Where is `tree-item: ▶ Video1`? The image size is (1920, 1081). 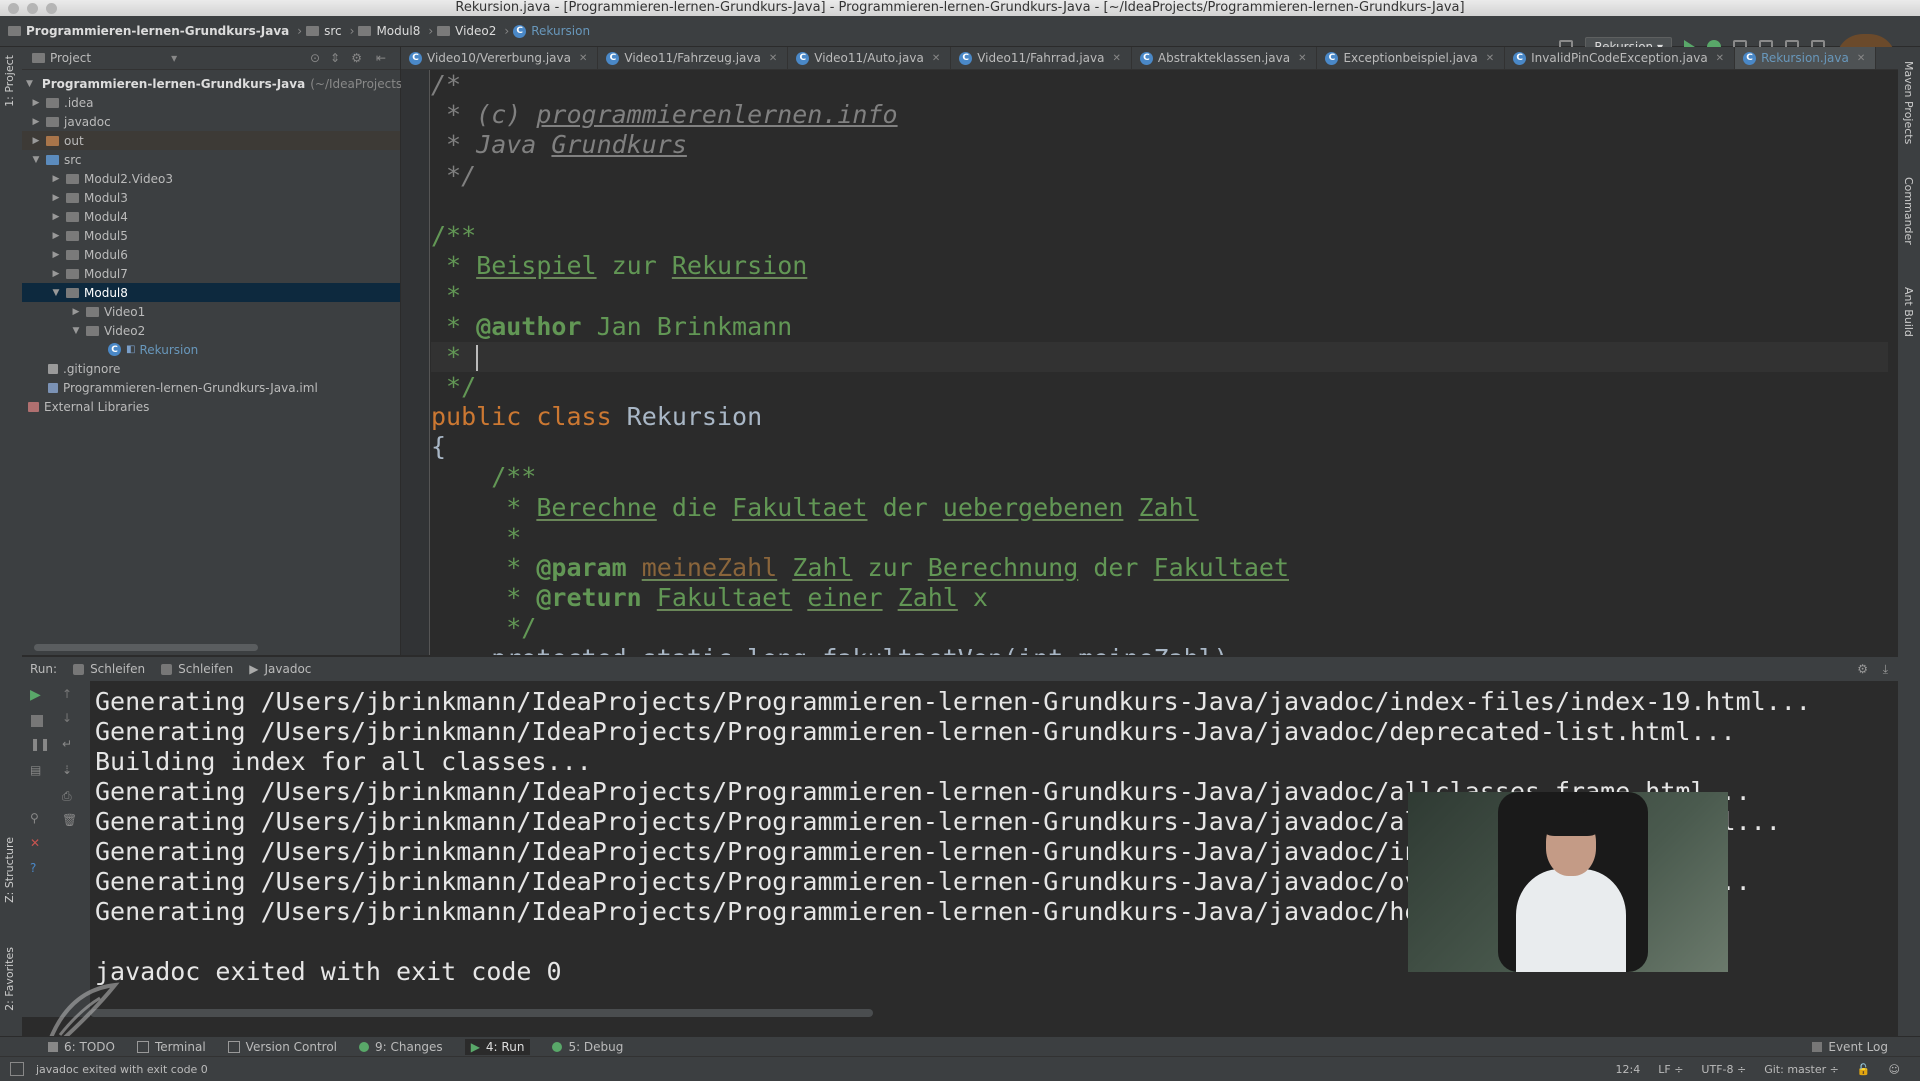 tree-item: ▶ Video1 is located at coordinates (211, 311).